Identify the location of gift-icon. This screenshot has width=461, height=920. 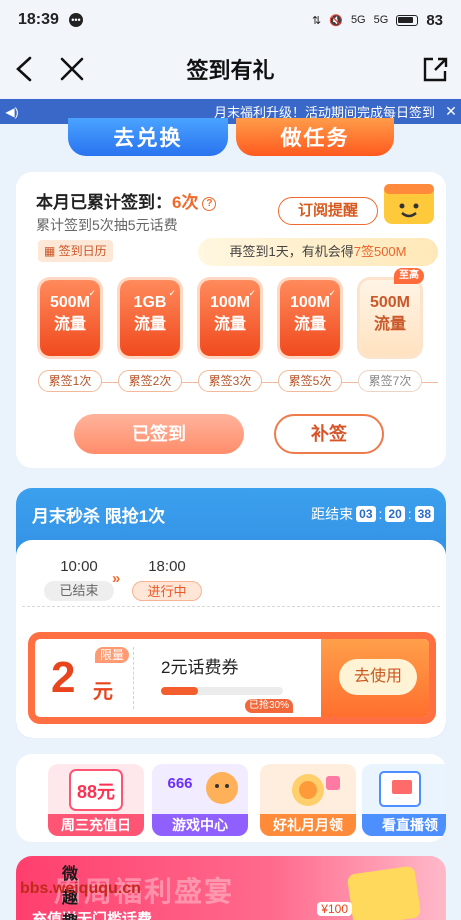
(384, 892).